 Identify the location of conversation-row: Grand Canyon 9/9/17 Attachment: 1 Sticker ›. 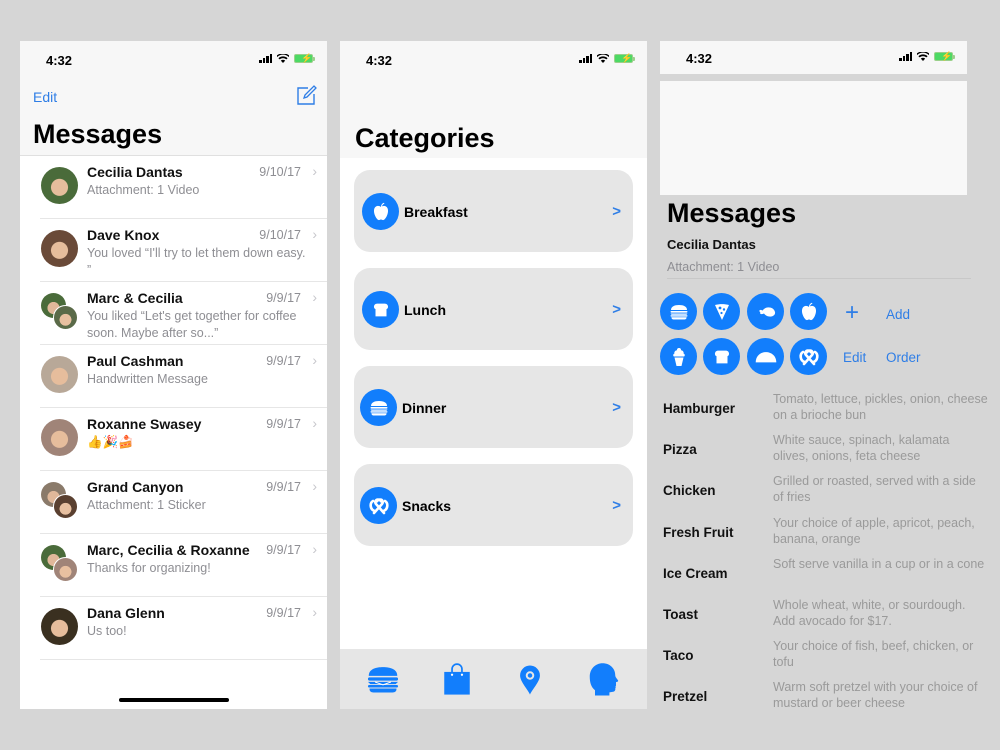
(183, 502).